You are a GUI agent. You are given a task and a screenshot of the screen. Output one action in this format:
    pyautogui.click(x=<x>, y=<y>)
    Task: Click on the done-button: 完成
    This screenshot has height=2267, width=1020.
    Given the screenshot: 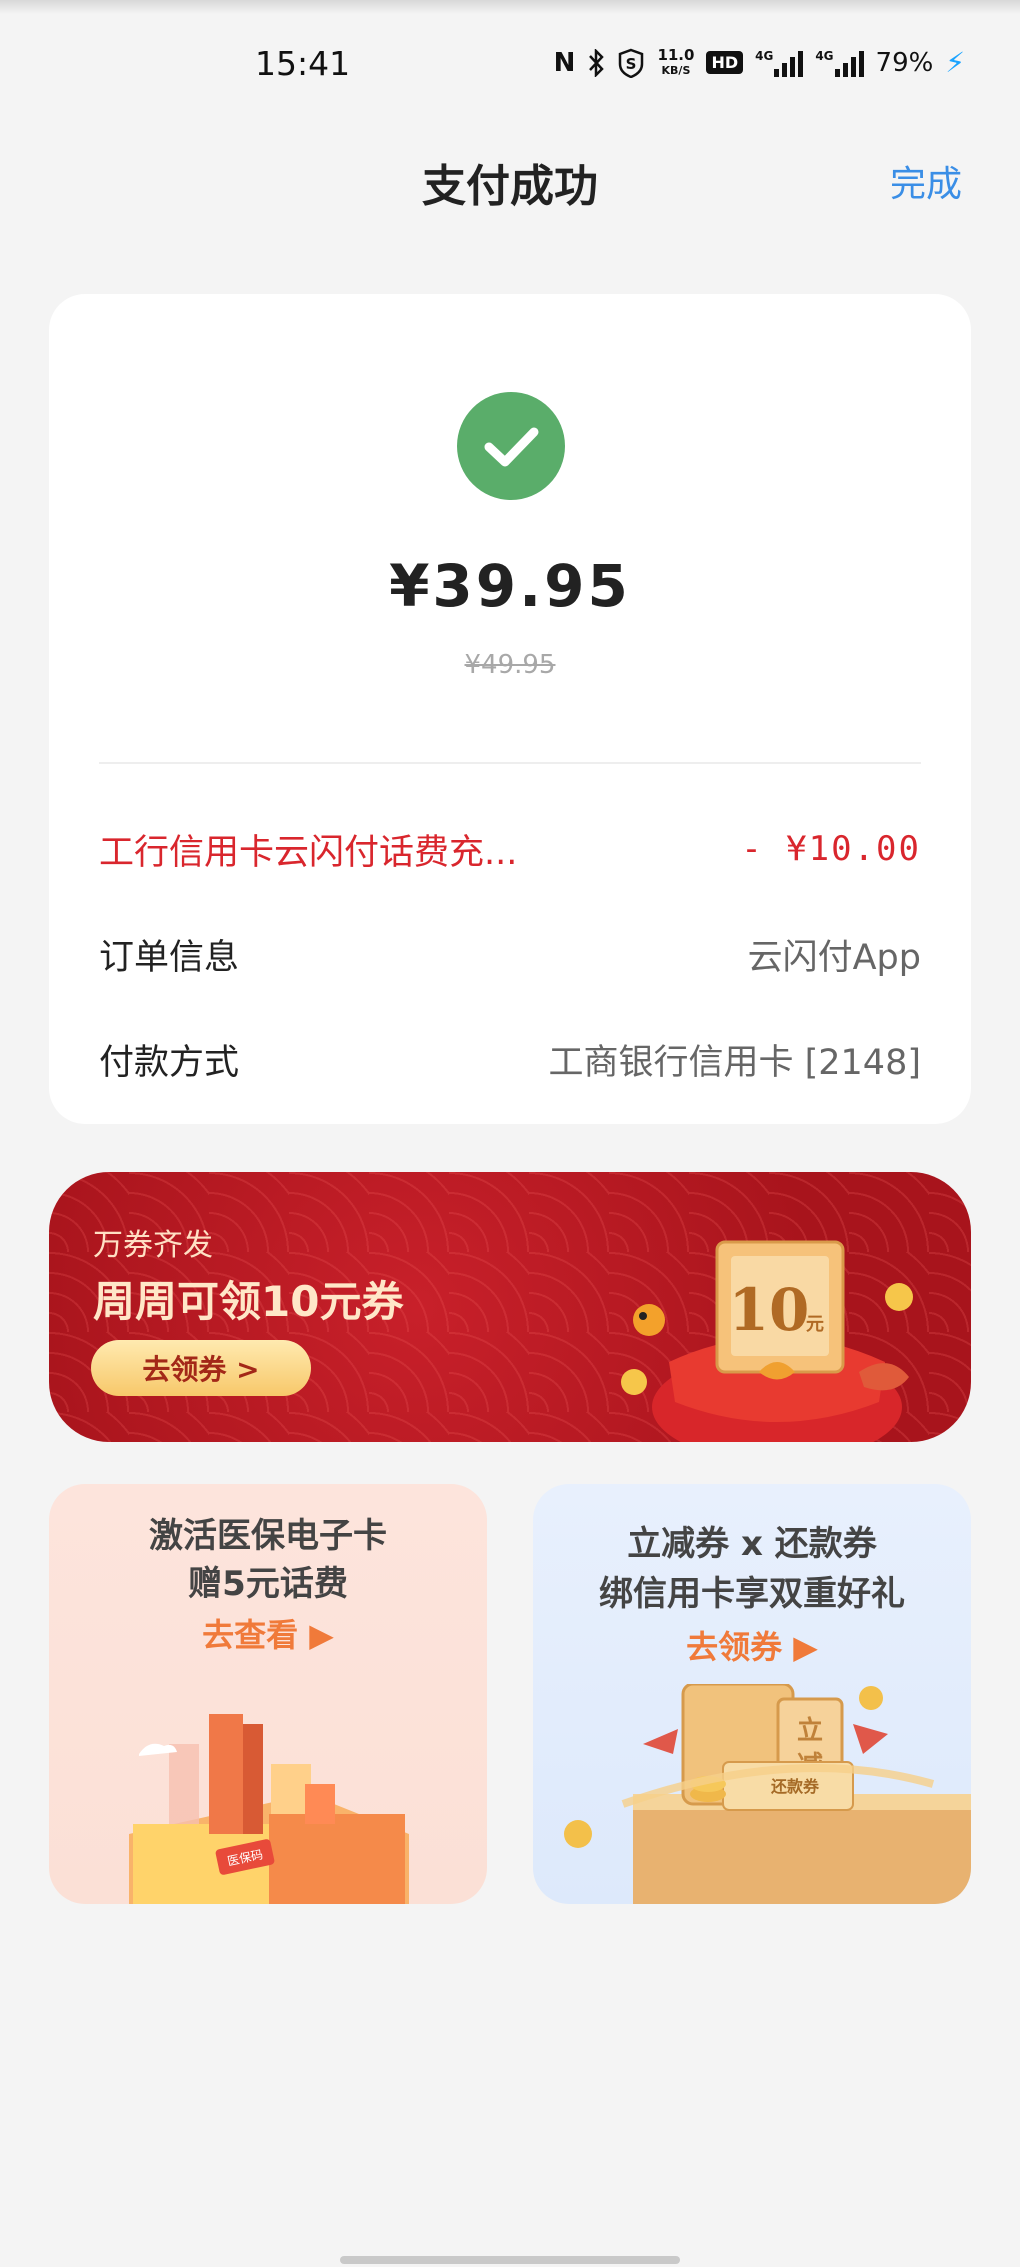 What is the action you would take?
    pyautogui.click(x=926, y=181)
    